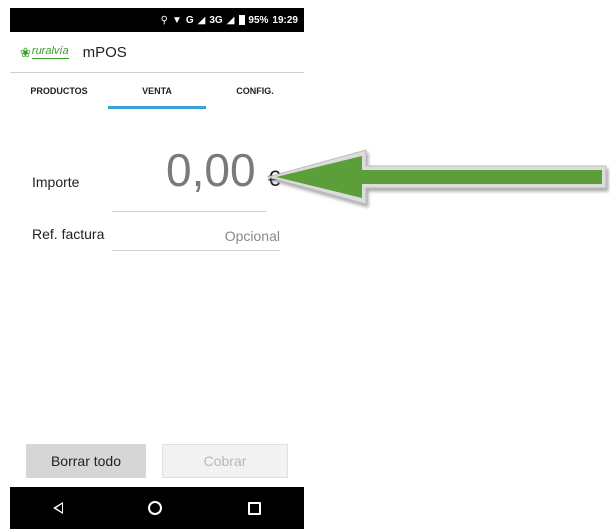 The image size is (612, 529). Describe the element at coordinates (258, 20) in the screenshot. I see `battery-percent: 95%` at that location.